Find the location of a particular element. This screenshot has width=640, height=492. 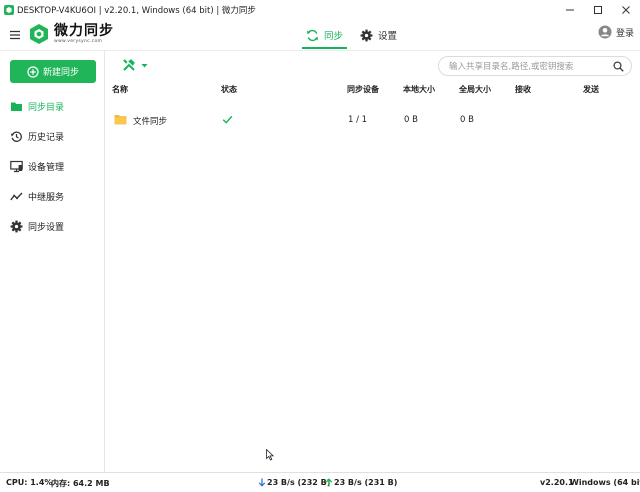

hamburger-menu-icon is located at coordinates (15, 35).